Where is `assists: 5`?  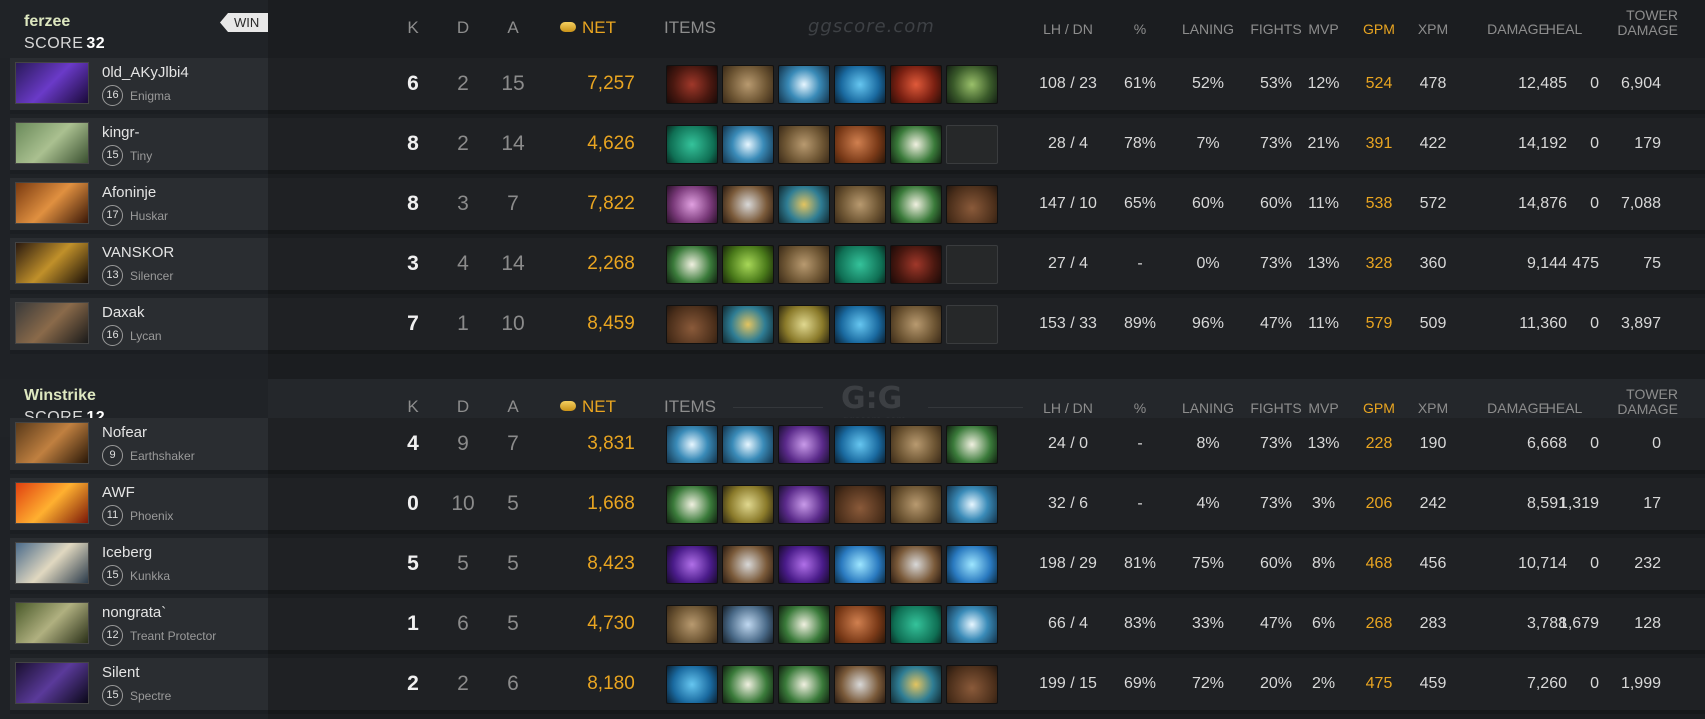 assists: 5 is located at coordinates (513, 623).